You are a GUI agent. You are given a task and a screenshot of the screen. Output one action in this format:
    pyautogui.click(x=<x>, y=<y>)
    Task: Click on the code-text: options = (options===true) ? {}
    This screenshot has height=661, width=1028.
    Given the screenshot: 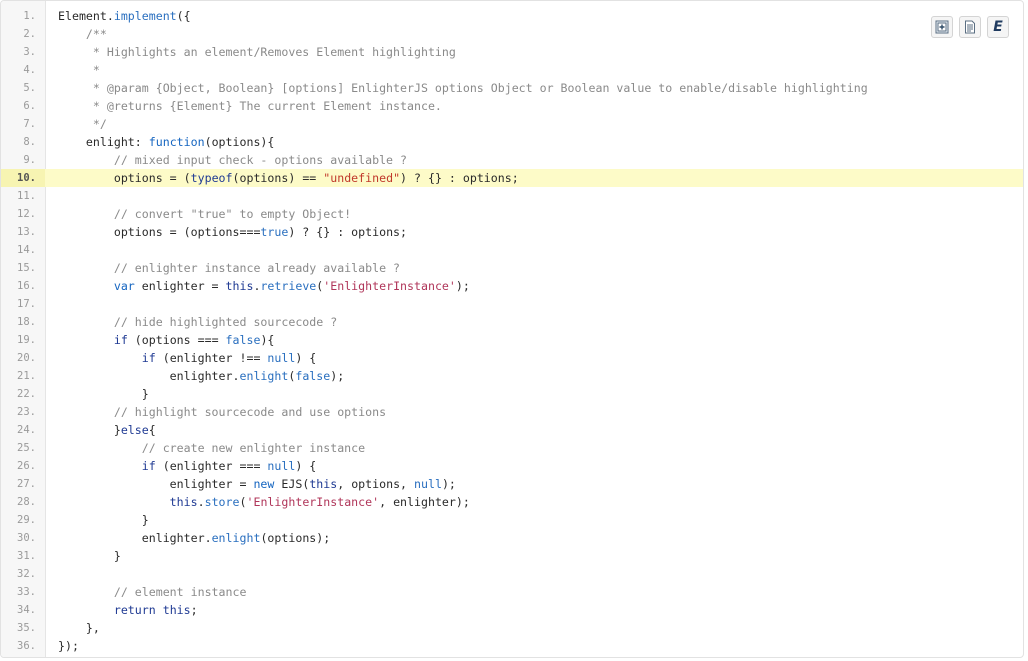 What is the action you would take?
    pyautogui.click(x=232, y=232)
    